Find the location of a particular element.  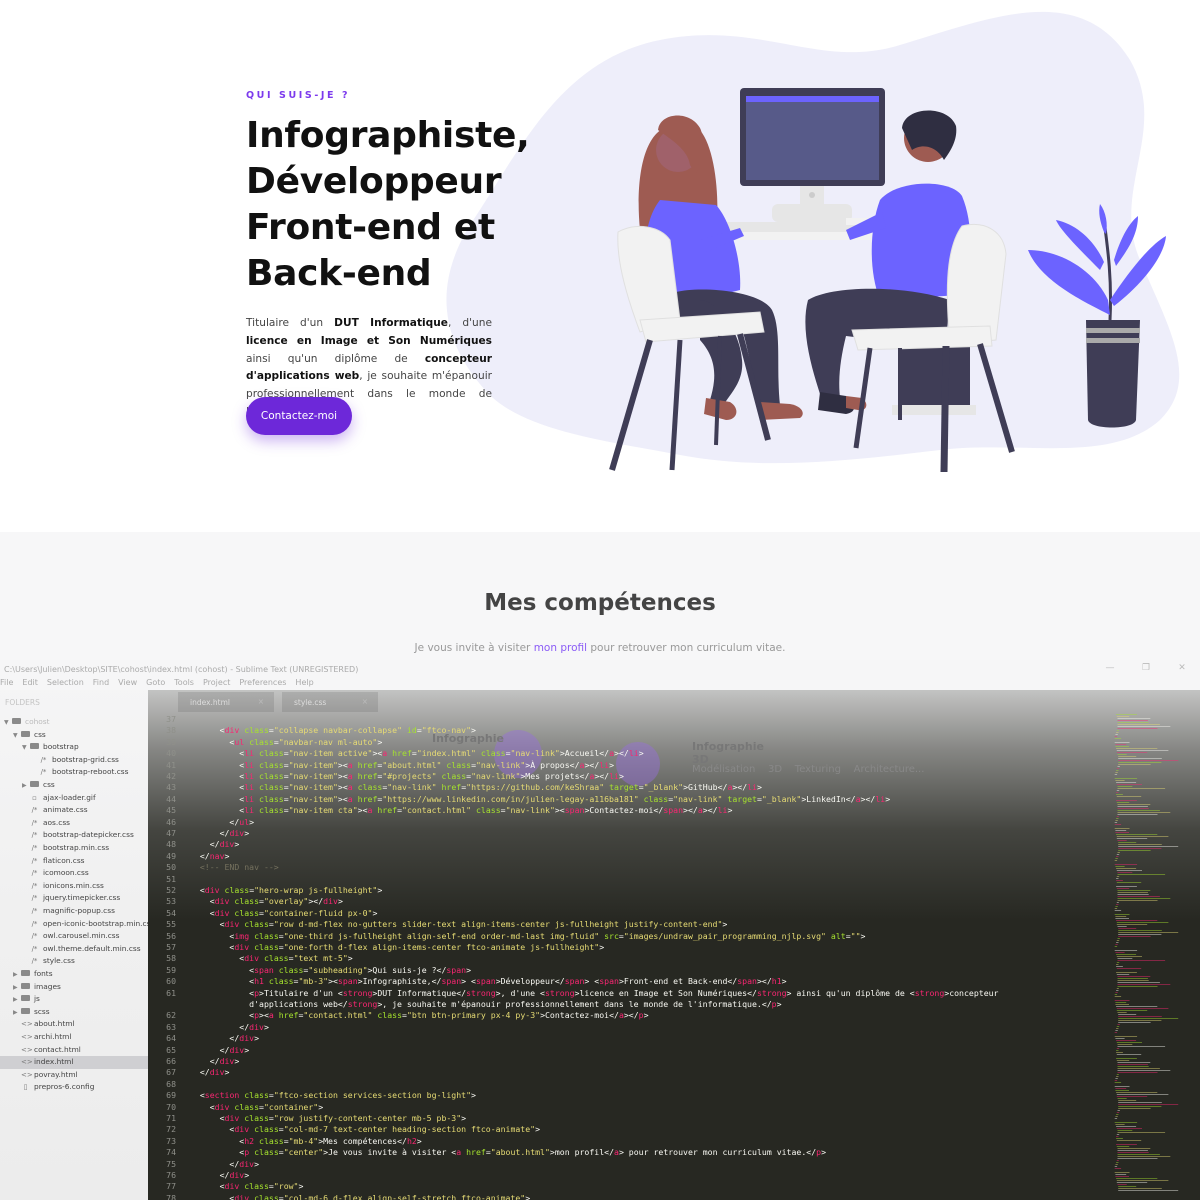

menu-selection: Selection is located at coordinates (65, 684).